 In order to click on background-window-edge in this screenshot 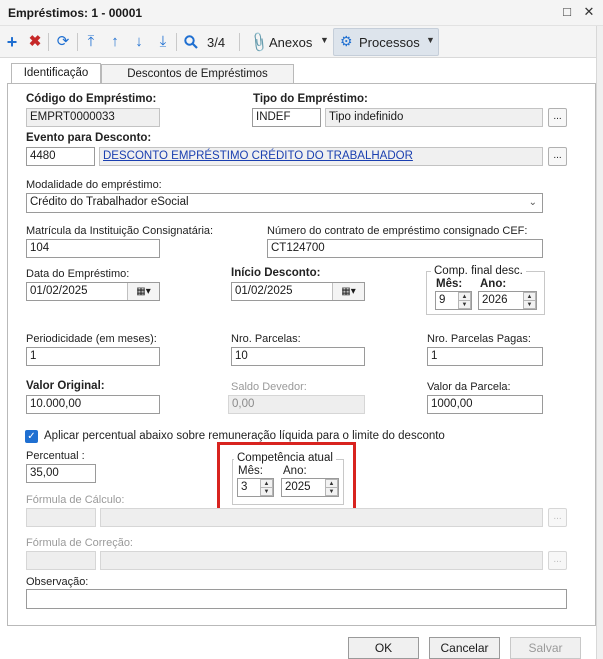, I will do `click(599, 342)`.